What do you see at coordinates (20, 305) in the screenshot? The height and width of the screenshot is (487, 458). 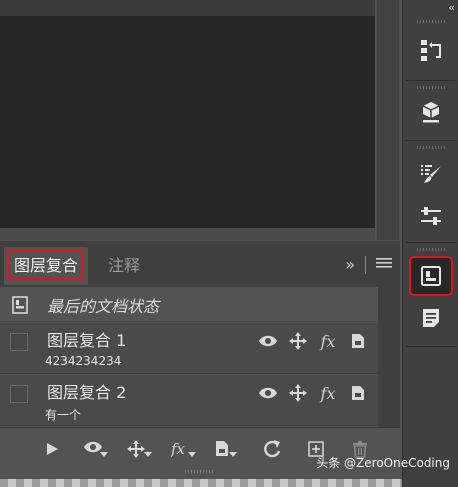 I see `document-state-icon` at bounding box center [20, 305].